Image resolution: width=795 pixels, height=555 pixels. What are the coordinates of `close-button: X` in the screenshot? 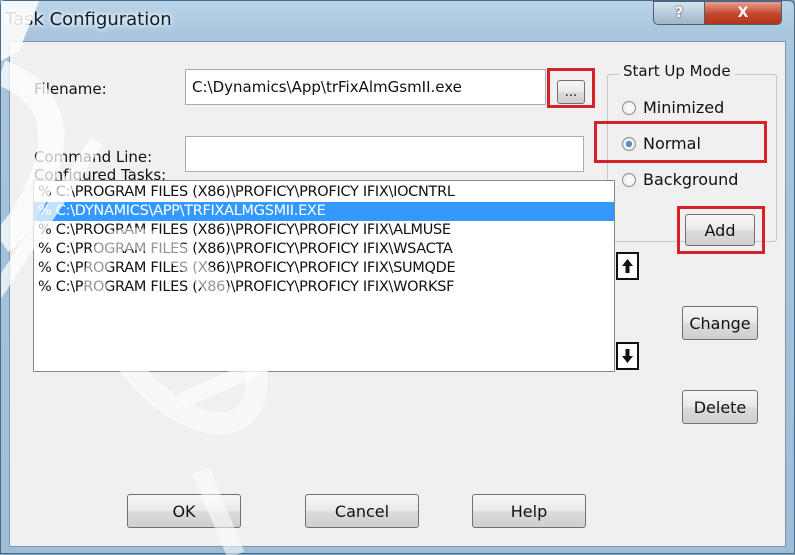 It's located at (743, 13).